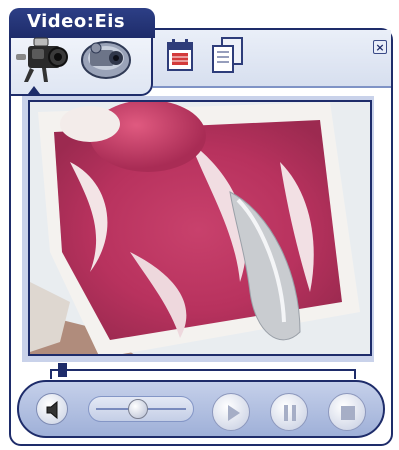 The image size is (399, 450). I want to click on speaker-icon, so click(52, 410).